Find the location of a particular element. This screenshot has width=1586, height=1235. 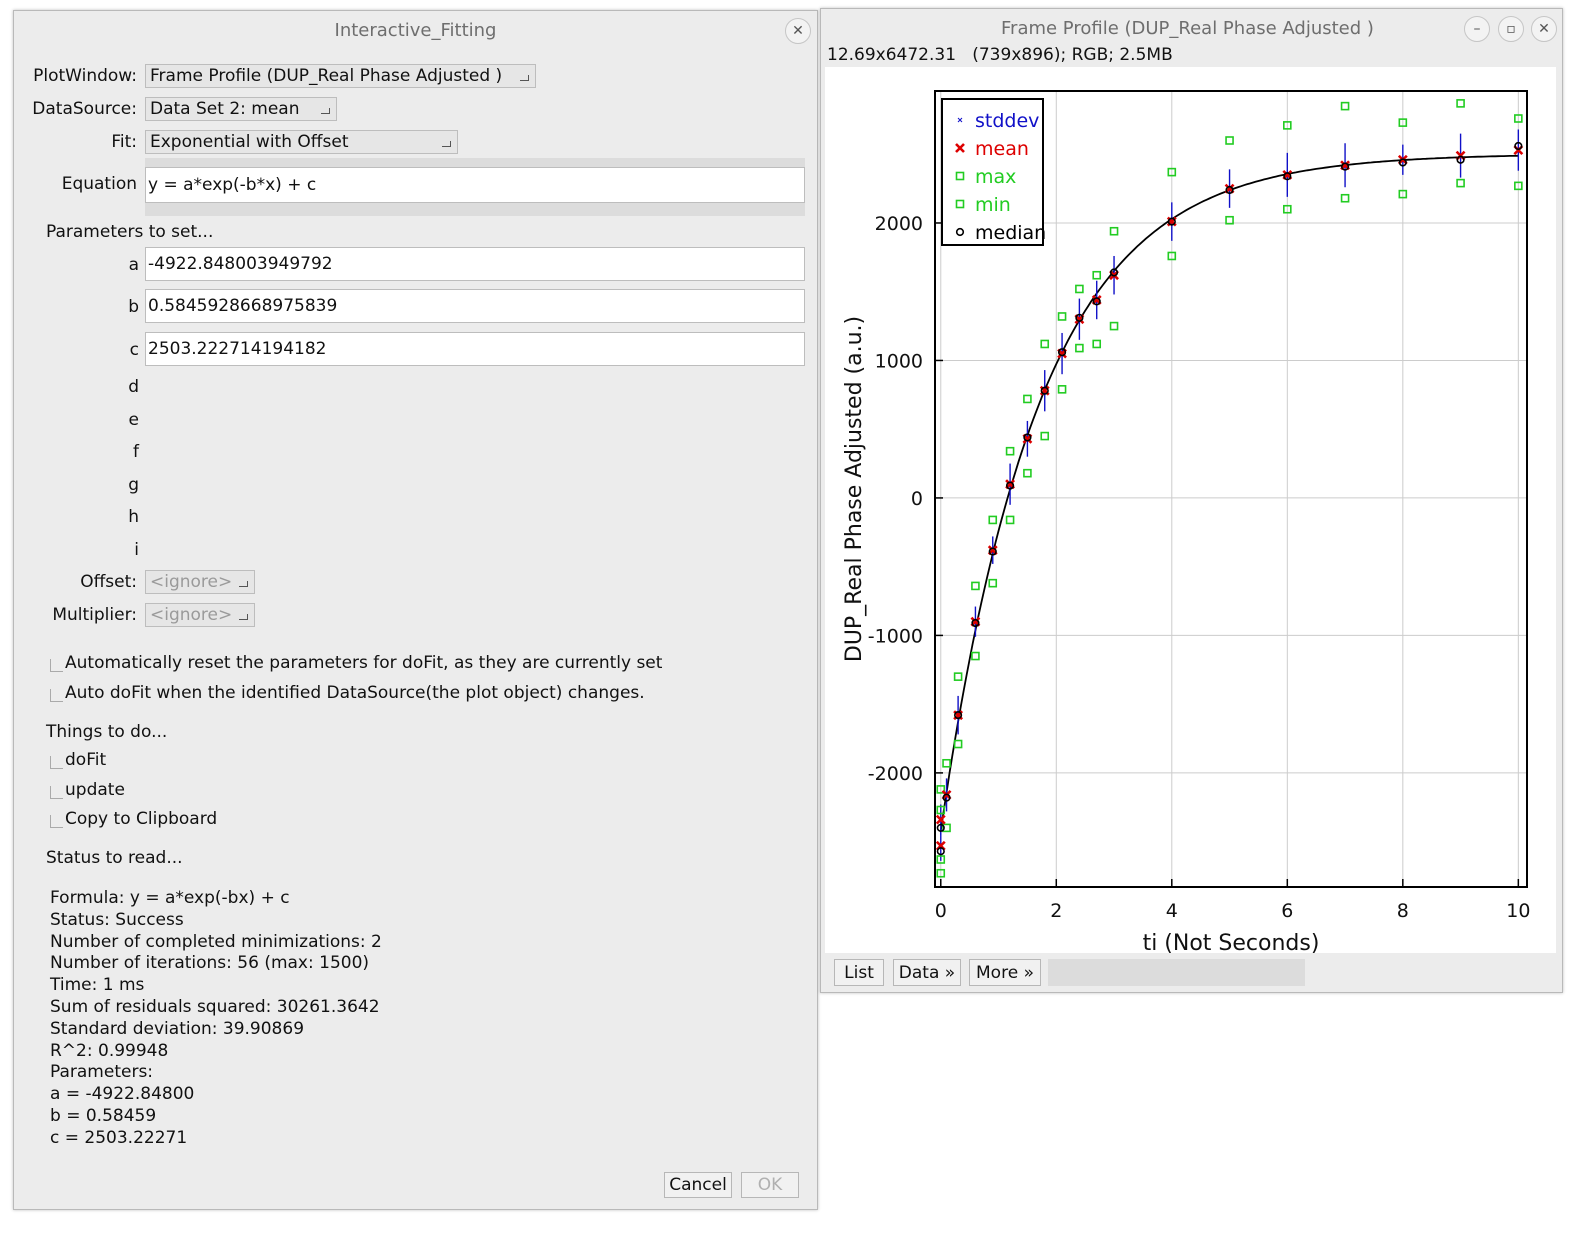

x-tick-label: 4 is located at coordinates (1172, 911).